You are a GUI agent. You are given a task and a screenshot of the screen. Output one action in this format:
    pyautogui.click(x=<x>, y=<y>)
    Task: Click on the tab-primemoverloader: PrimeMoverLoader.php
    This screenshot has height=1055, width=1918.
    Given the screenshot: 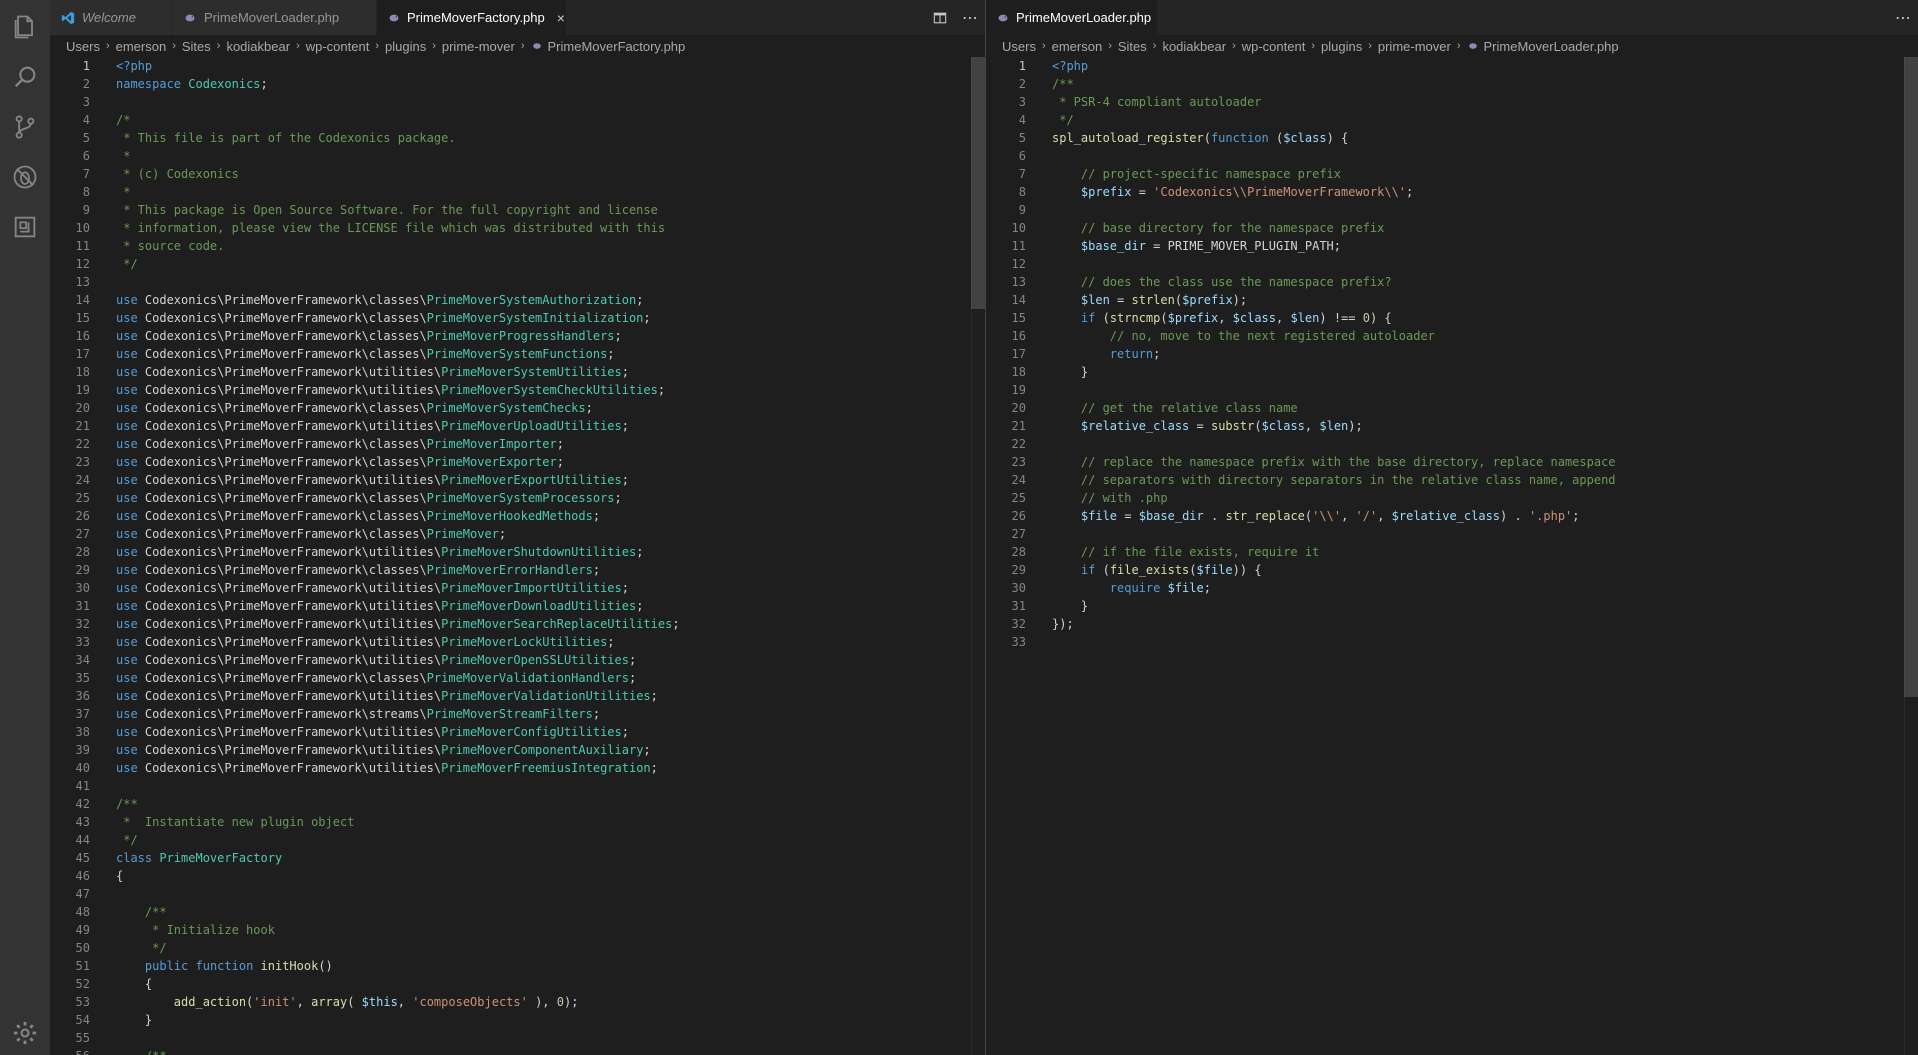 What is the action you would take?
    pyautogui.click(x=274, y=17)
    